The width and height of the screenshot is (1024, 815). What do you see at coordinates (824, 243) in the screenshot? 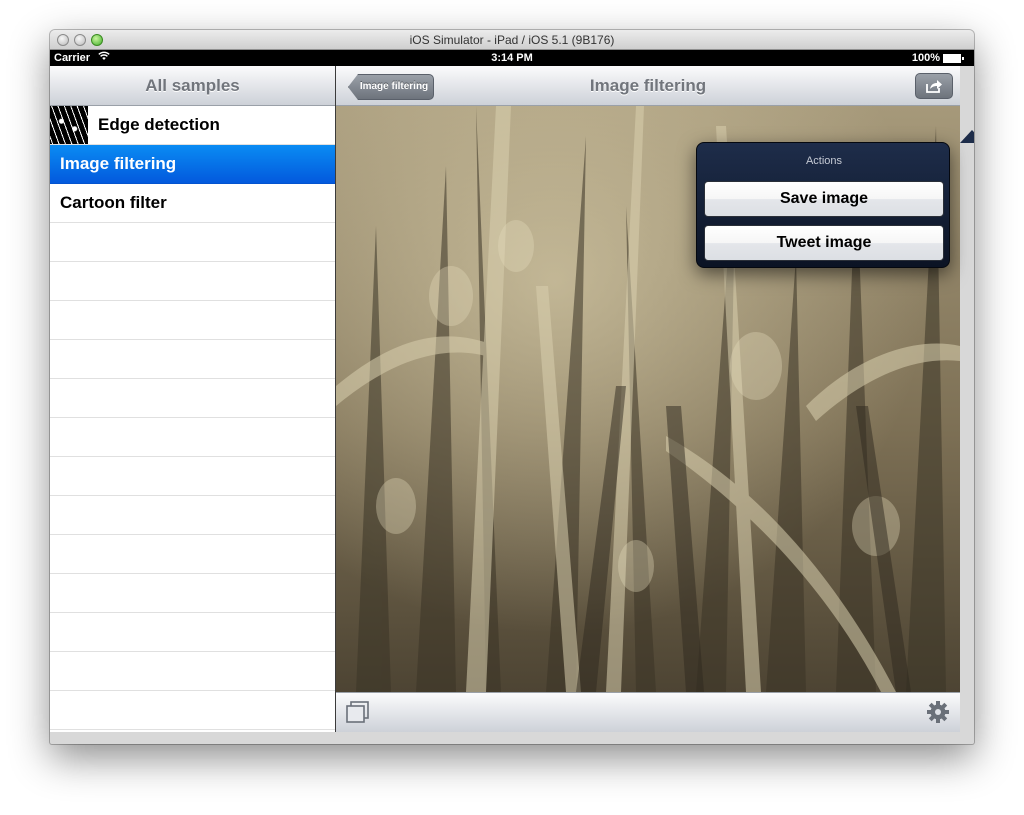
I see `tweet-image-button: Tweet image` at bounding box center [824, 243].